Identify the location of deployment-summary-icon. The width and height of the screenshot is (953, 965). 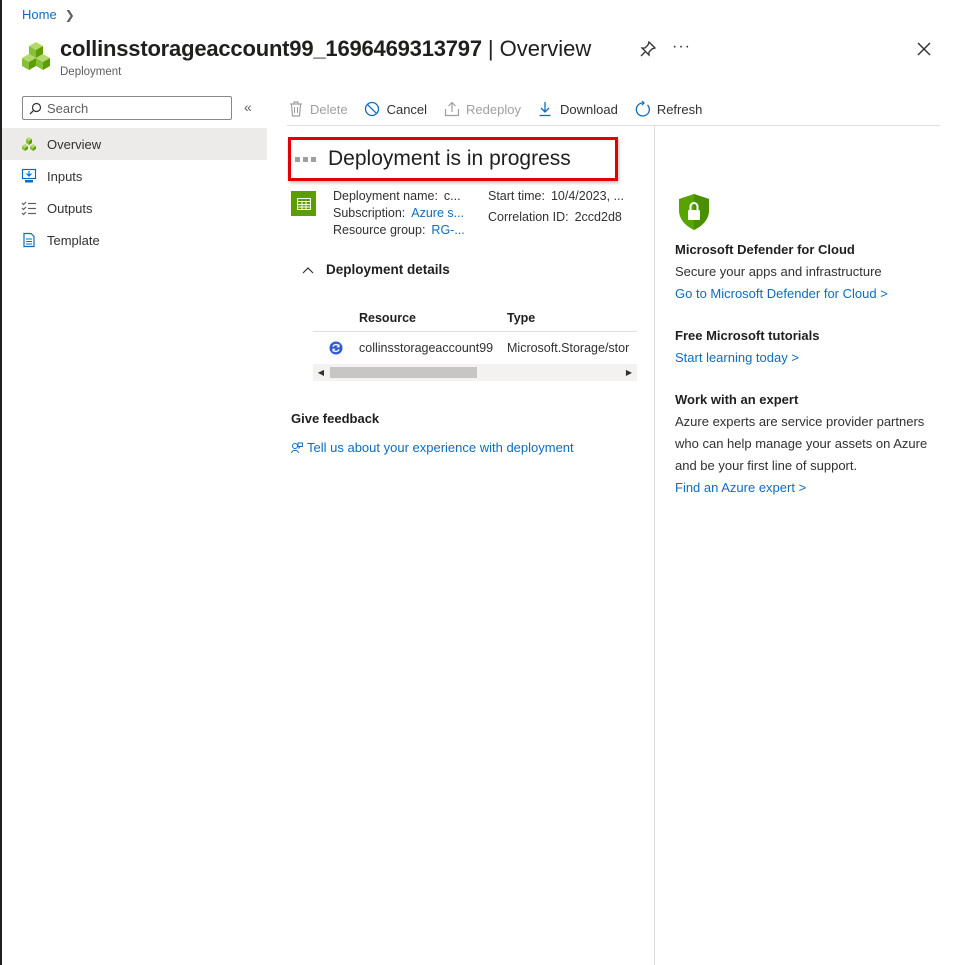
(303, 203).